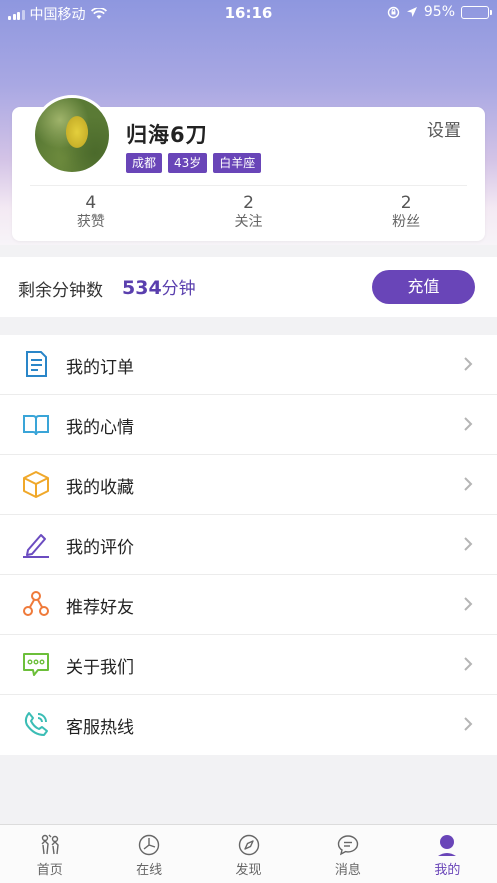 Image resolution: width=497 pixels, height=883 pixels. Describe the element at coordinates (149, 845) in the screenshot. I see `online-icon` at that location.